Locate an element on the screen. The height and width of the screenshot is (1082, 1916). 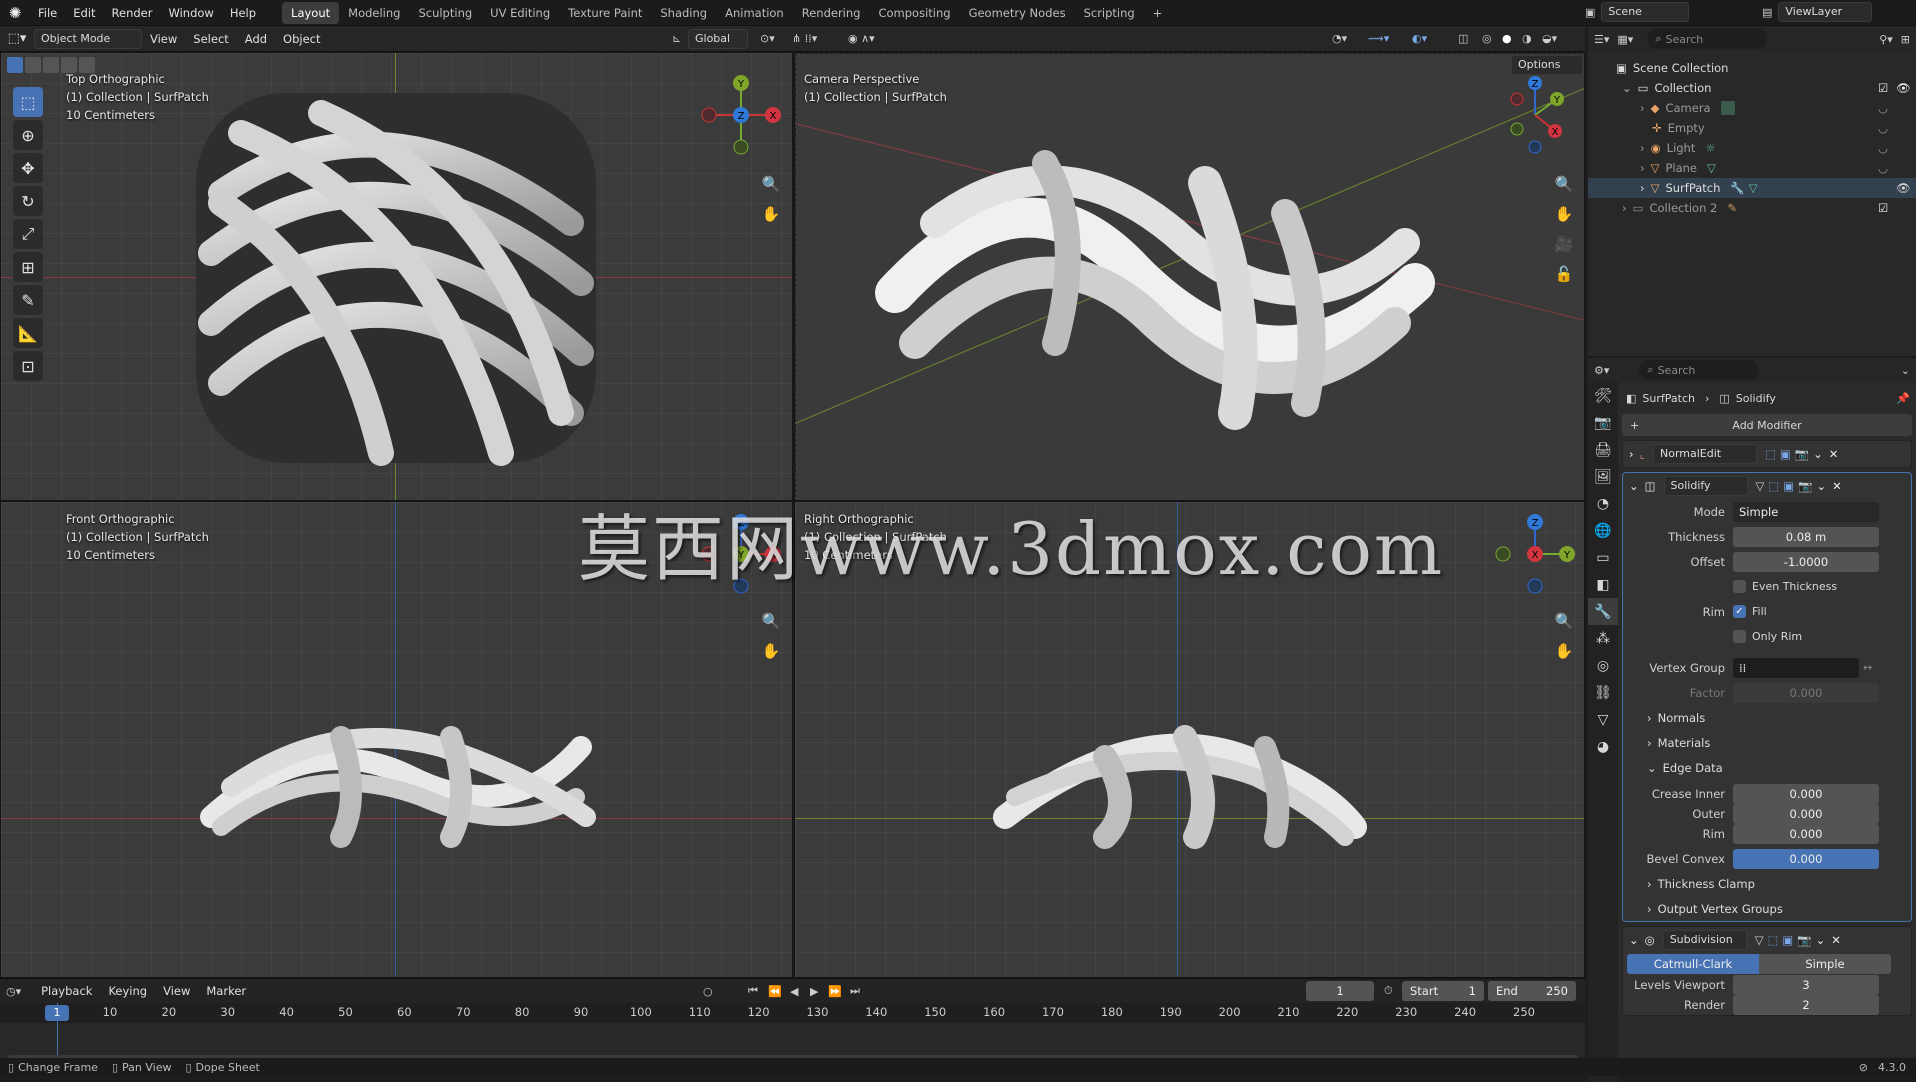
cursor-tool-icon: ⊕ is located at coordinates (28, 135).